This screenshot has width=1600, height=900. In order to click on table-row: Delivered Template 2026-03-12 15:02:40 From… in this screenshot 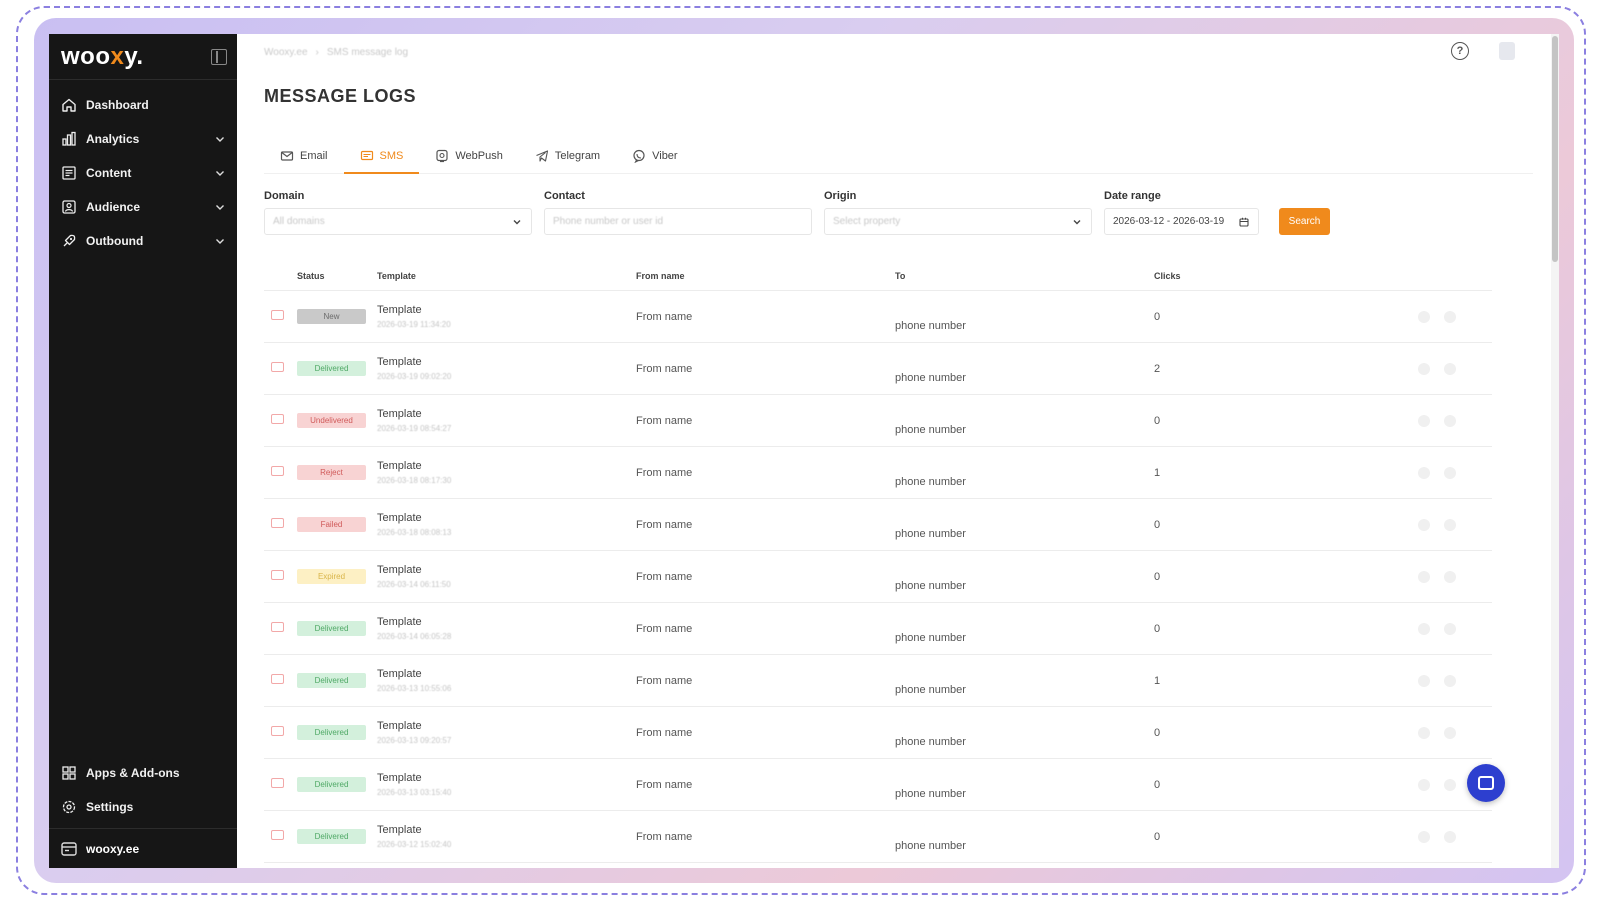, I will do `click(878, 837)`.